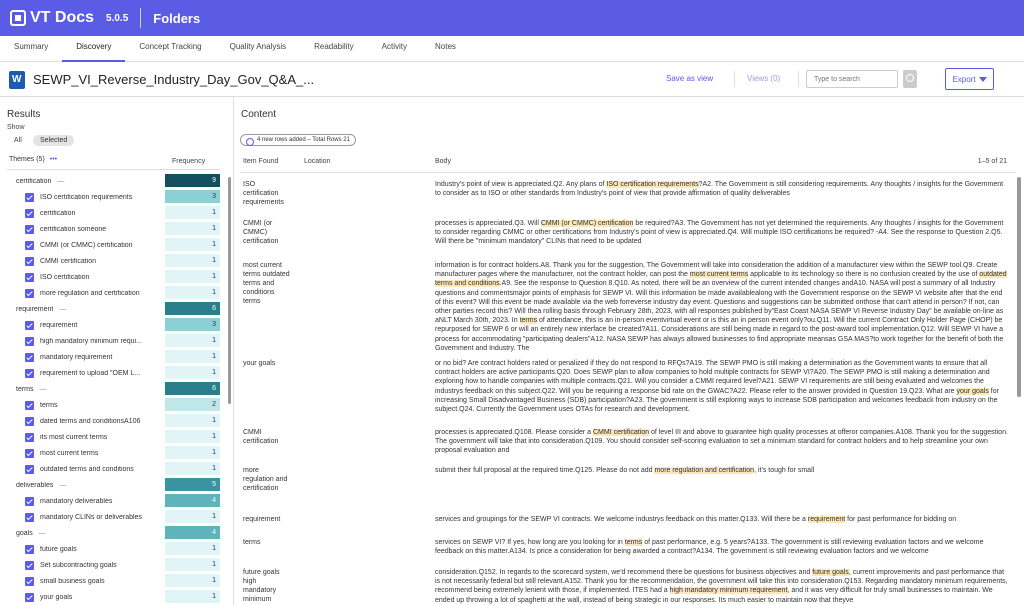 Image resolution: width=1024 pixels, height=605 pixels. Describe the element at coordinates (112, 485) in the screenshot. I see `theme-group: deliverables — 5` at that location.